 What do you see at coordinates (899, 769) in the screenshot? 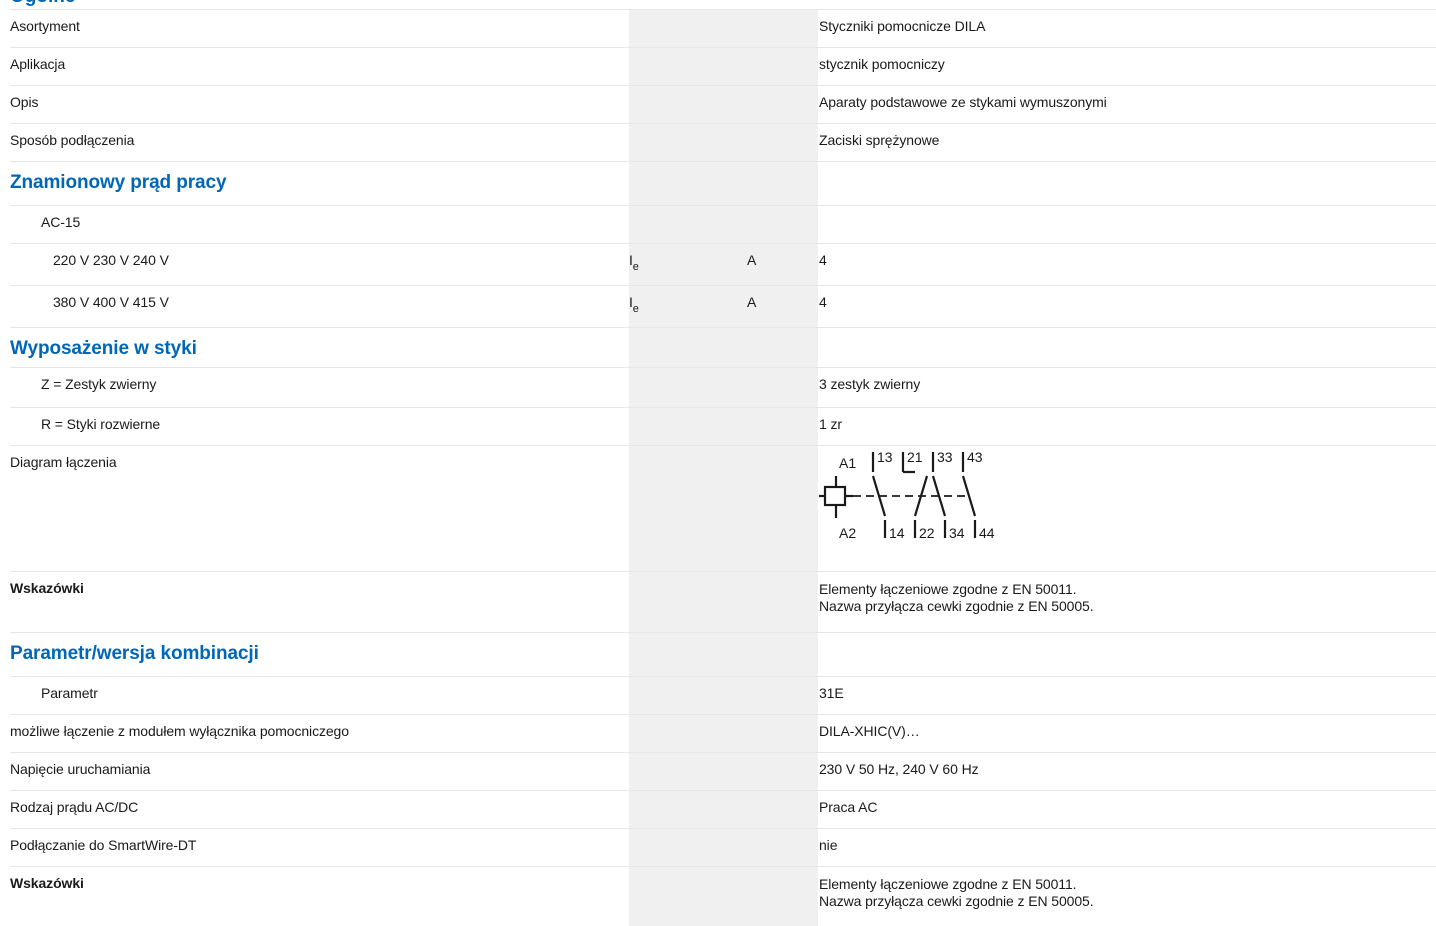
I see `row-value: 230 V 50 Hz, 240 V 60 Hz` at bounding box center [899, 769].